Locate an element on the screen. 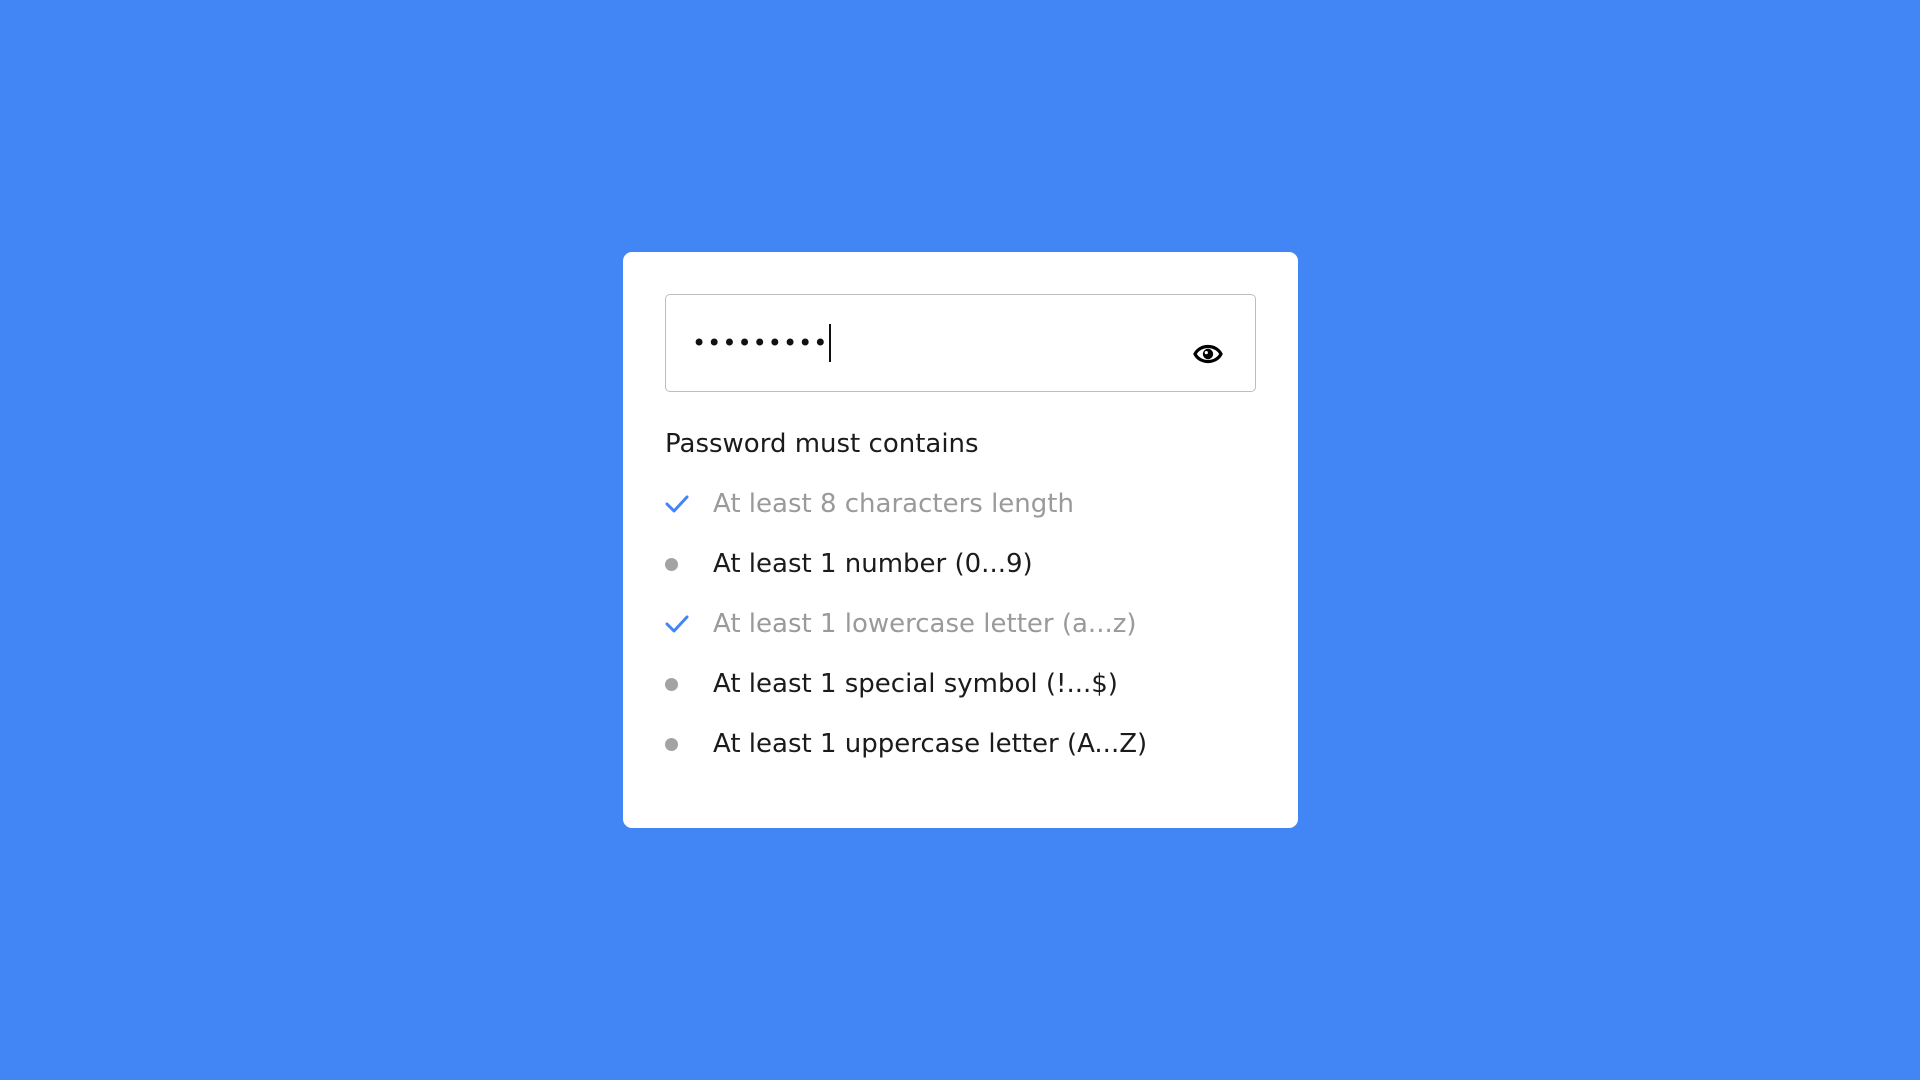  eye-icon is located at coordinates (1208, 354).